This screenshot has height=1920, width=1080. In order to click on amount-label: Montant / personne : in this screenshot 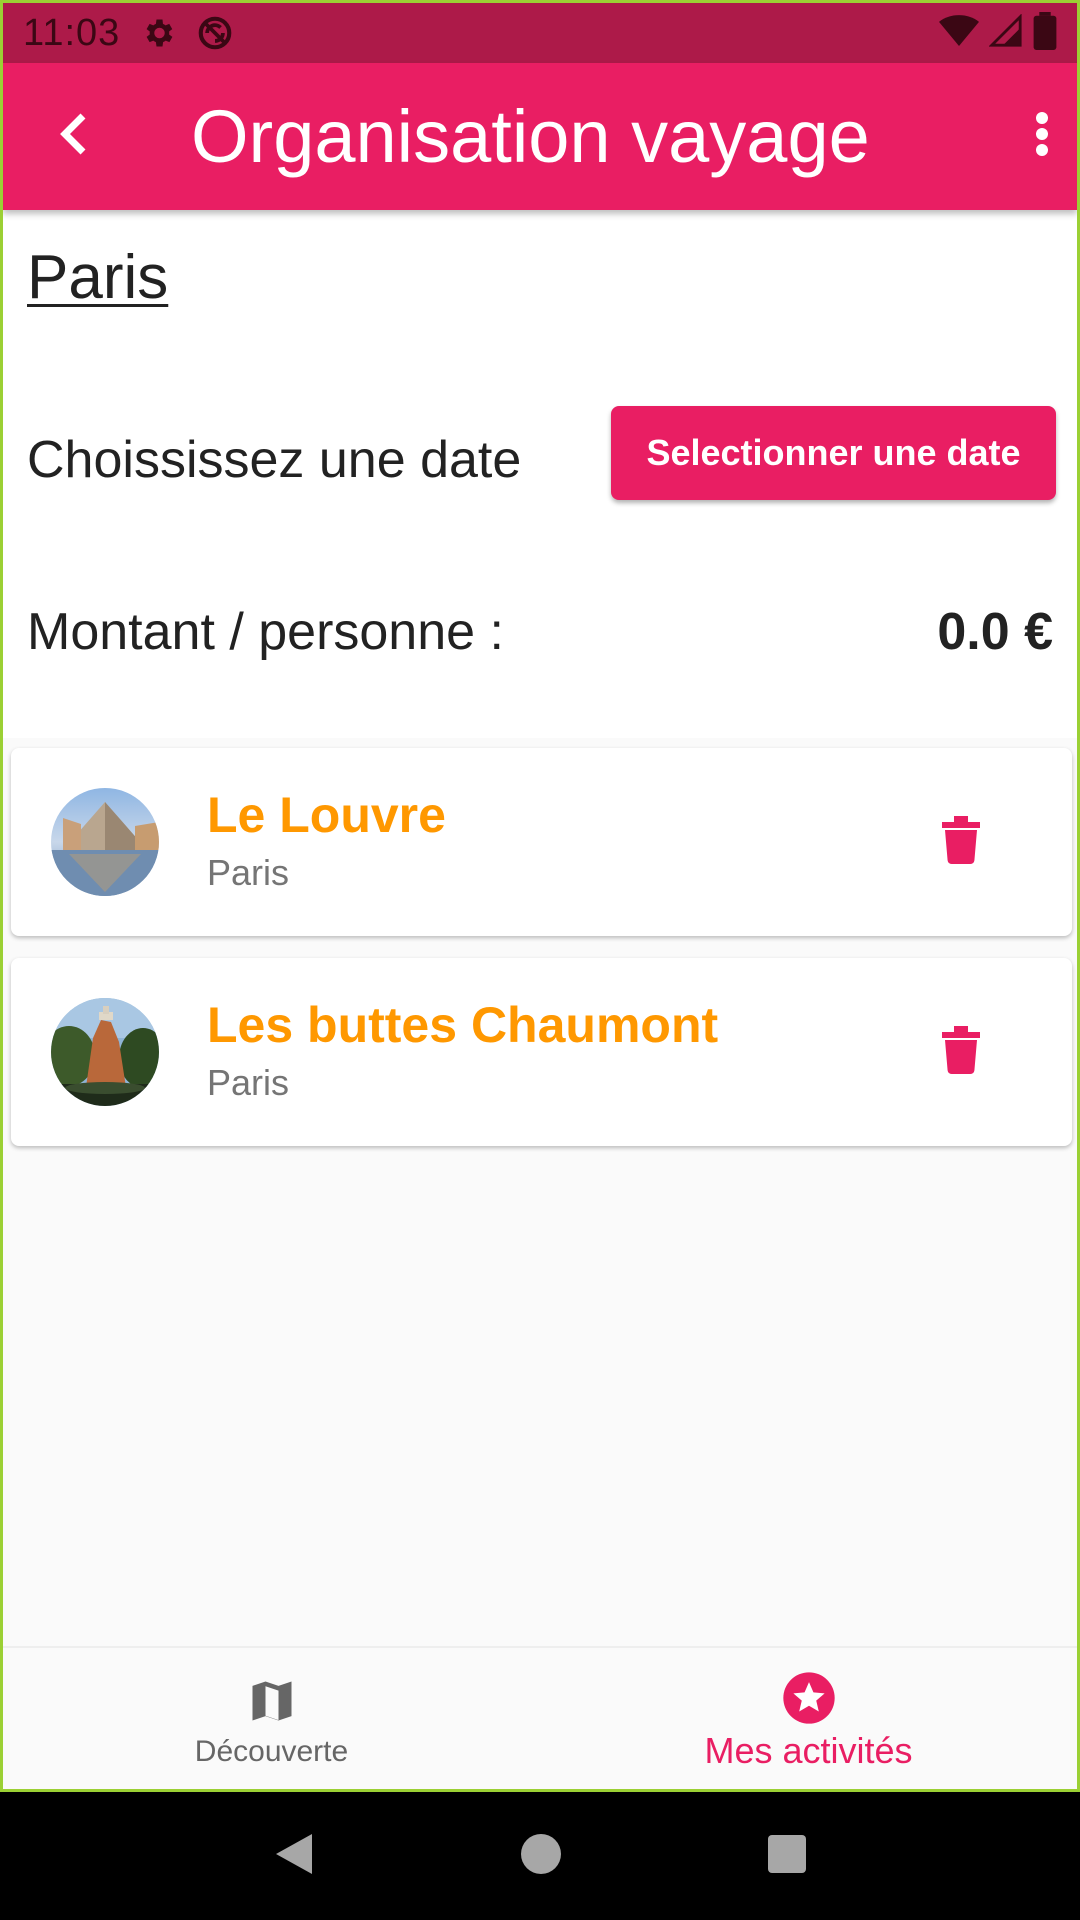, I will do `click(265, 632)`.